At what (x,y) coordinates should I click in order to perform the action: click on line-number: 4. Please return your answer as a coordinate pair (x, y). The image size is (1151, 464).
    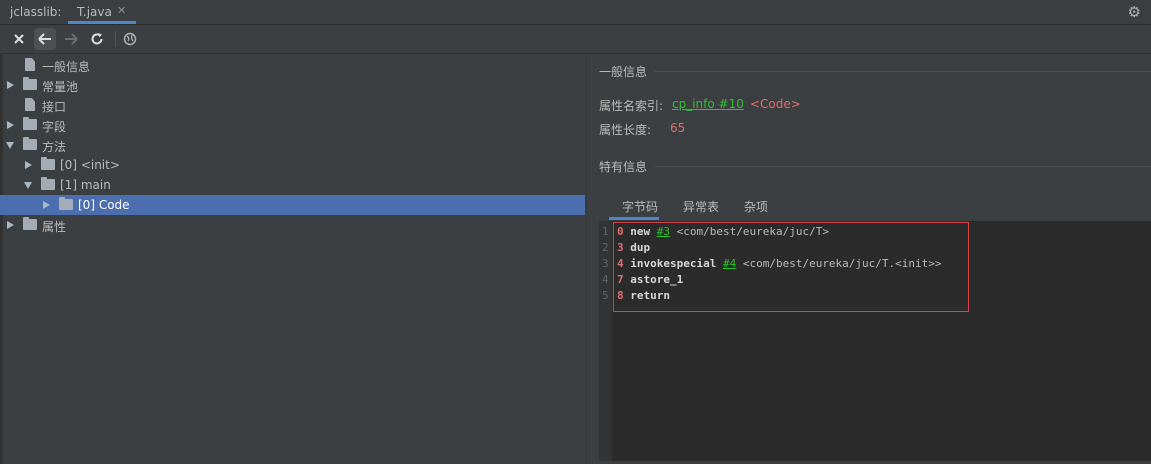
    Looking at the image, I should click on (605, 279).